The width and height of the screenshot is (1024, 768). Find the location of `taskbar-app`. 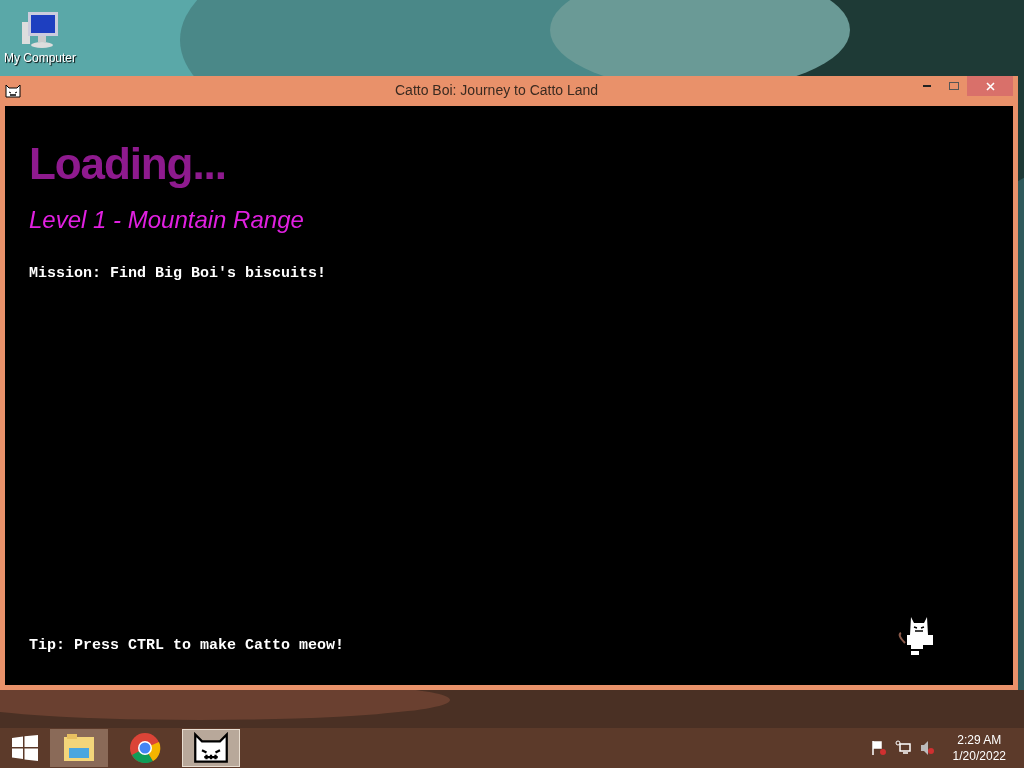

taskbar-app is located at coordinates (211, 748).